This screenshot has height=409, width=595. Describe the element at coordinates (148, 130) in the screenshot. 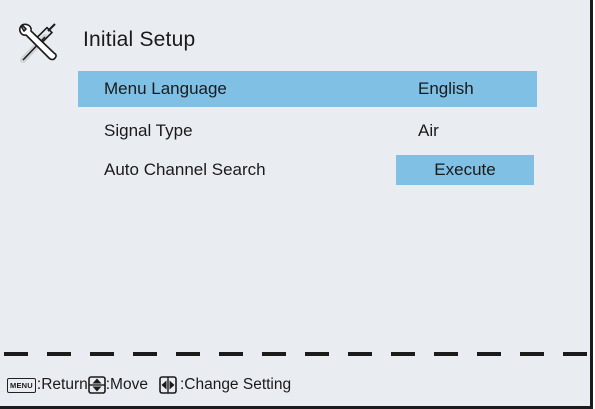

I see `menu-item-label: Signal Type` at that location.